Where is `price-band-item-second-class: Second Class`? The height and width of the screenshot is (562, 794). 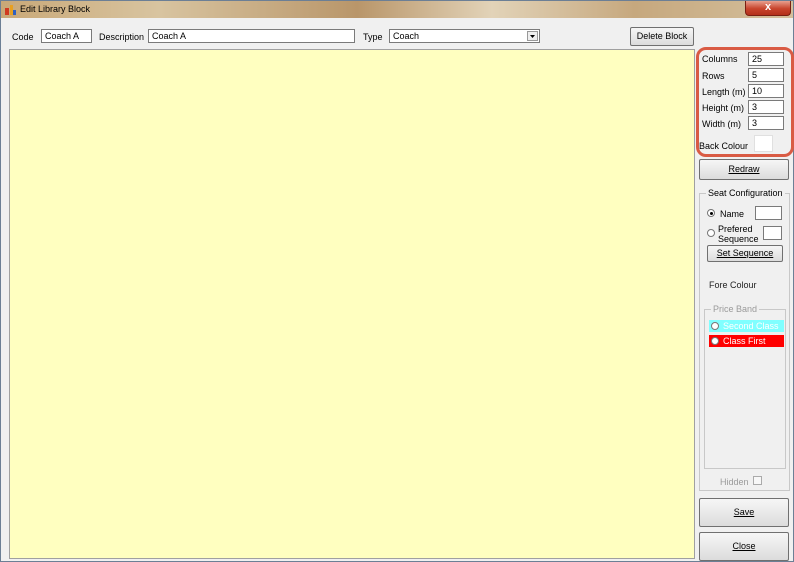
price-band-item-second-class: Second Class is located at coordinates (746, 326).